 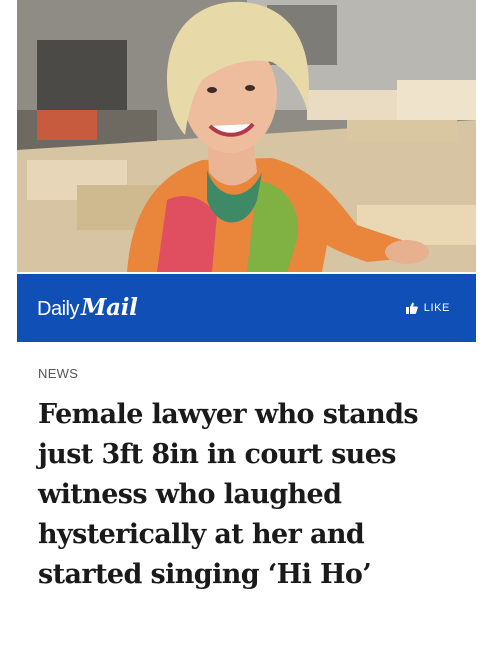 What do you see at coordinates (58, 309) in the screenshot?
I see `logo-word-daily: Daily` at bounding box center [58, 309].